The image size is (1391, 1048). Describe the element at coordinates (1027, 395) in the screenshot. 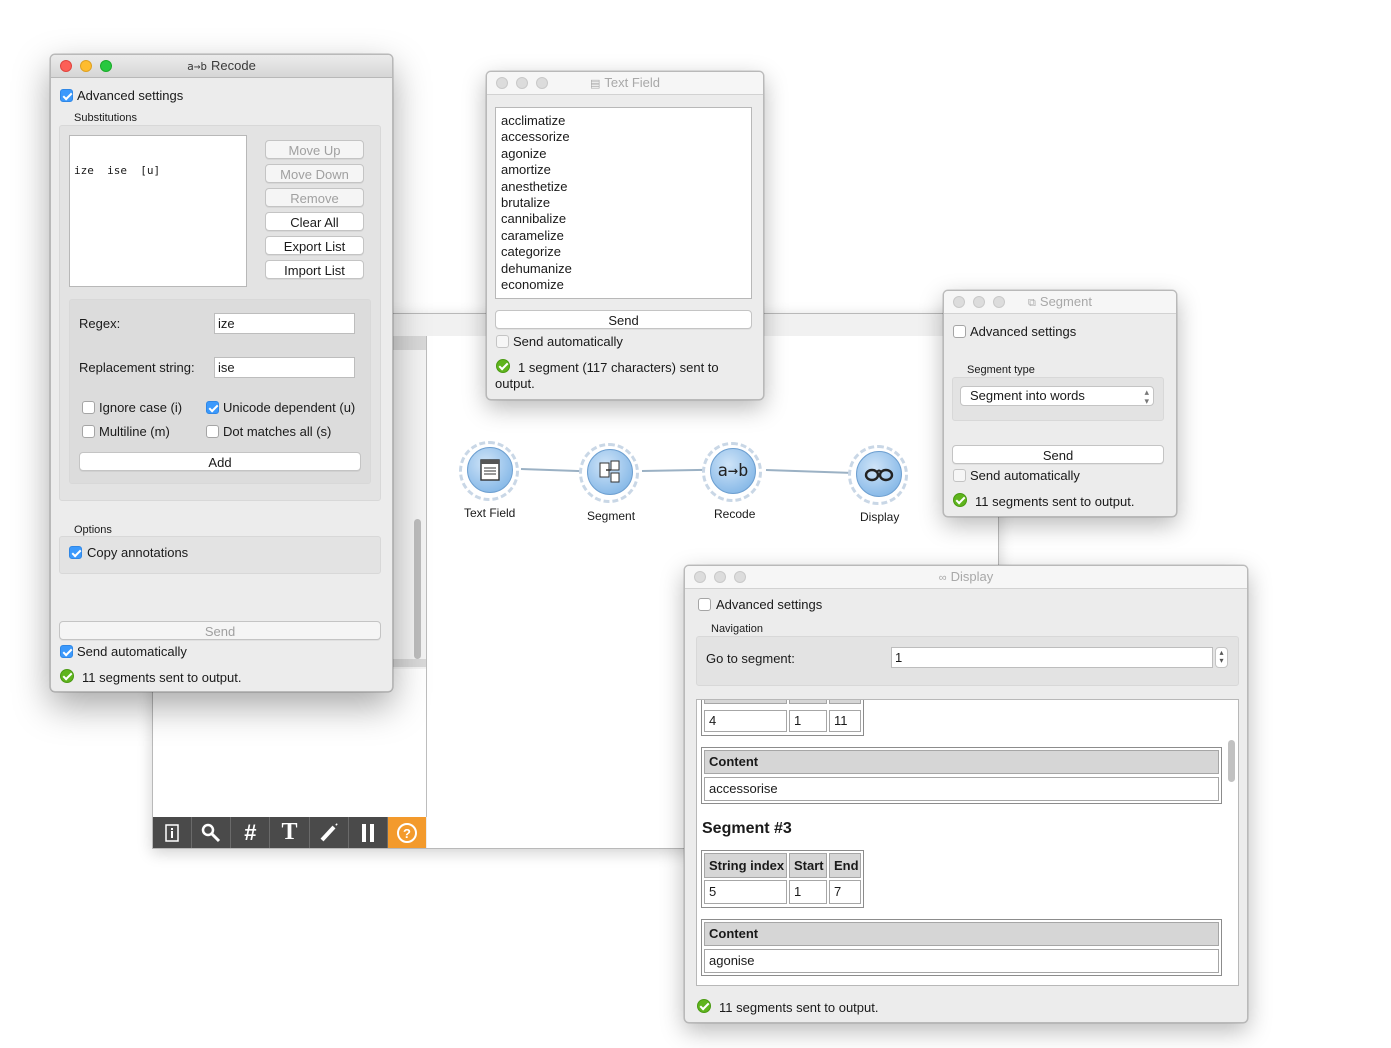

I see `segment-type-value: Segment into words` at that location.